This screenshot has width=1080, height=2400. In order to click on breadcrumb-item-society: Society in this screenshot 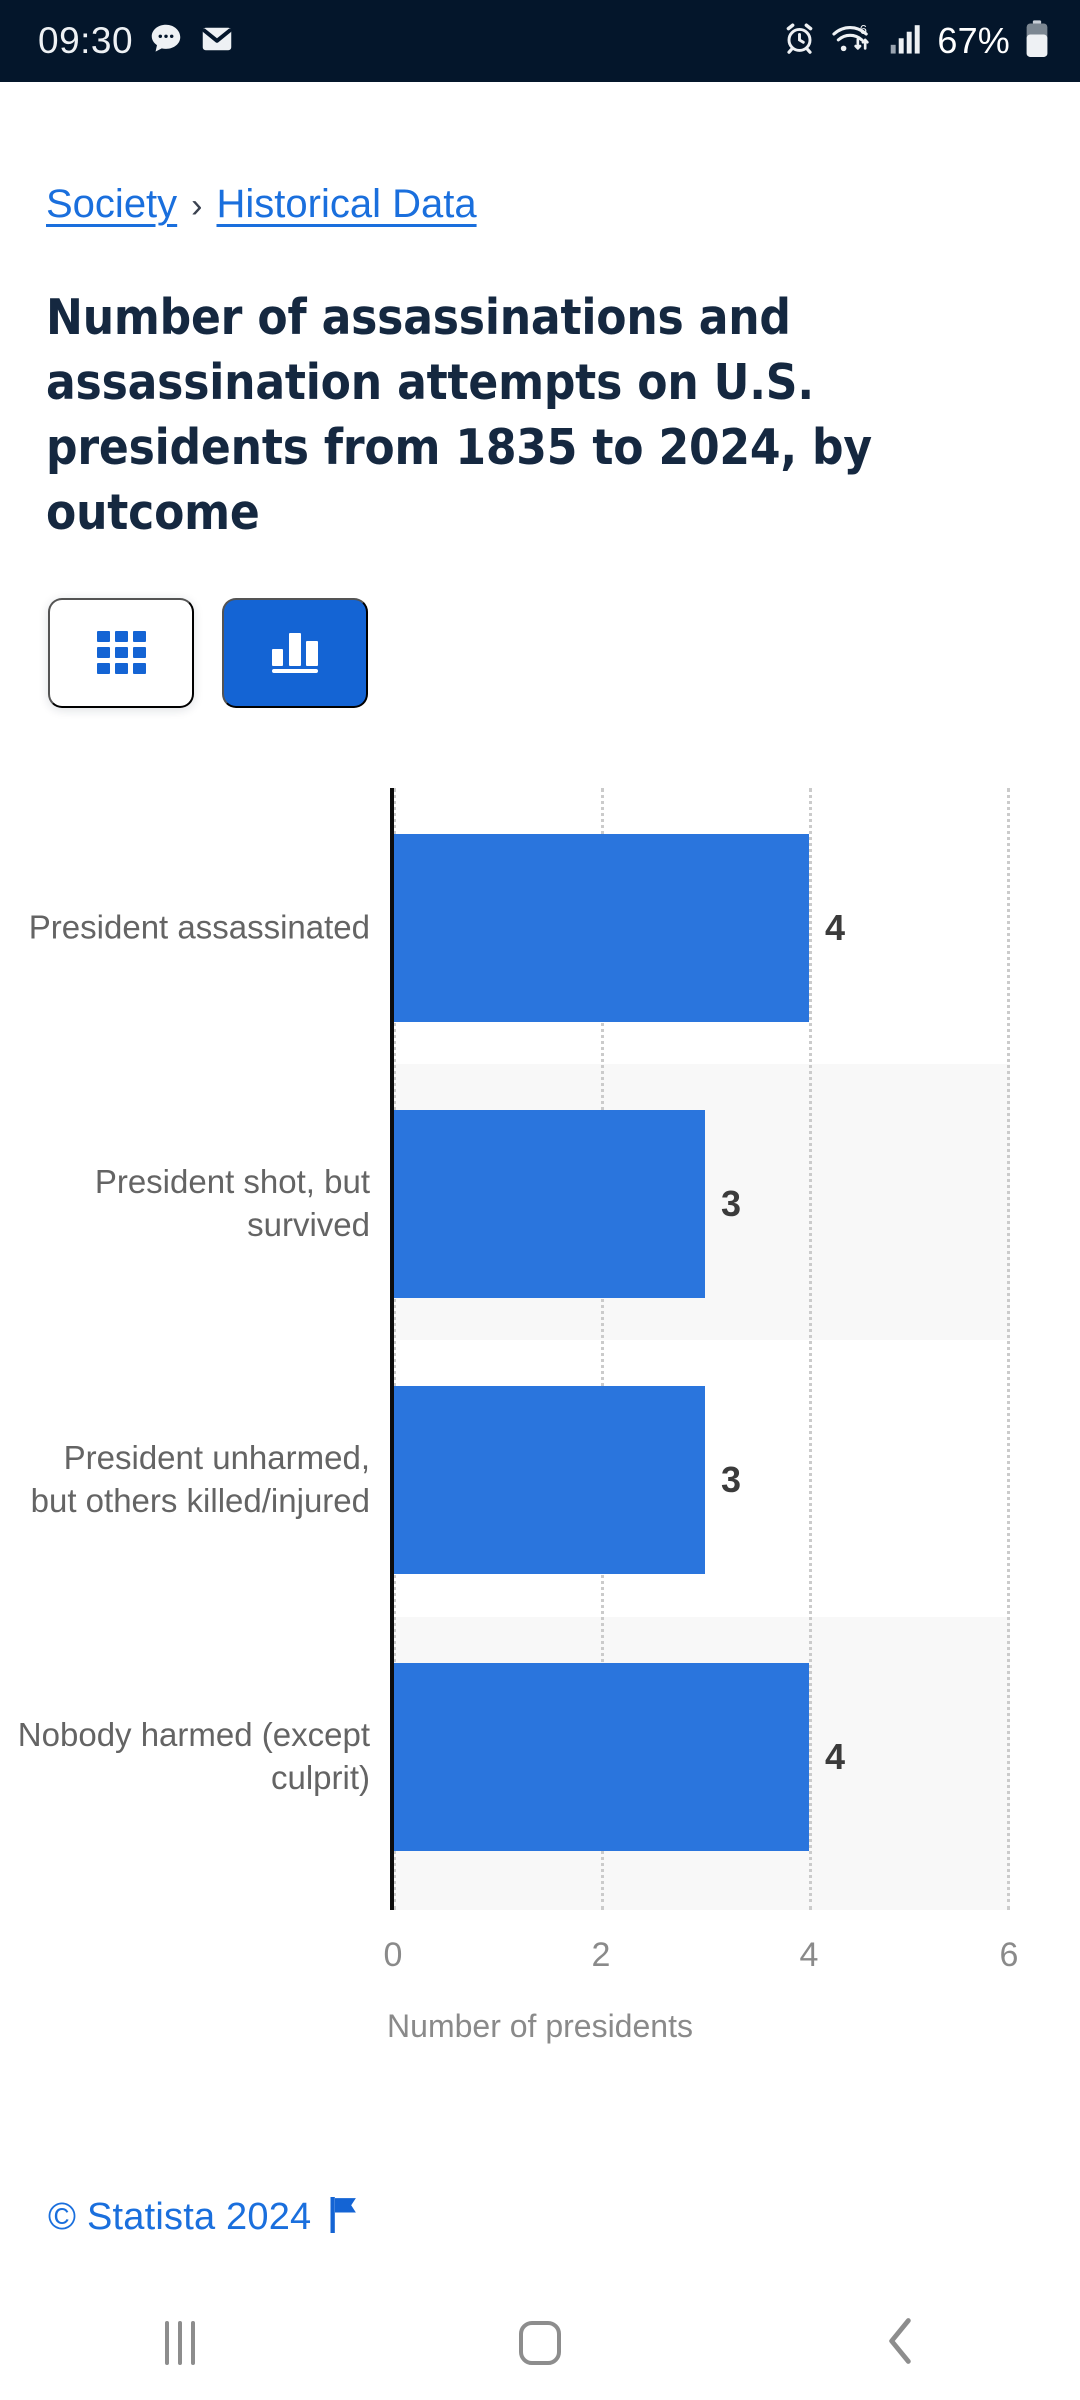, I will do `click(111, 204)`.